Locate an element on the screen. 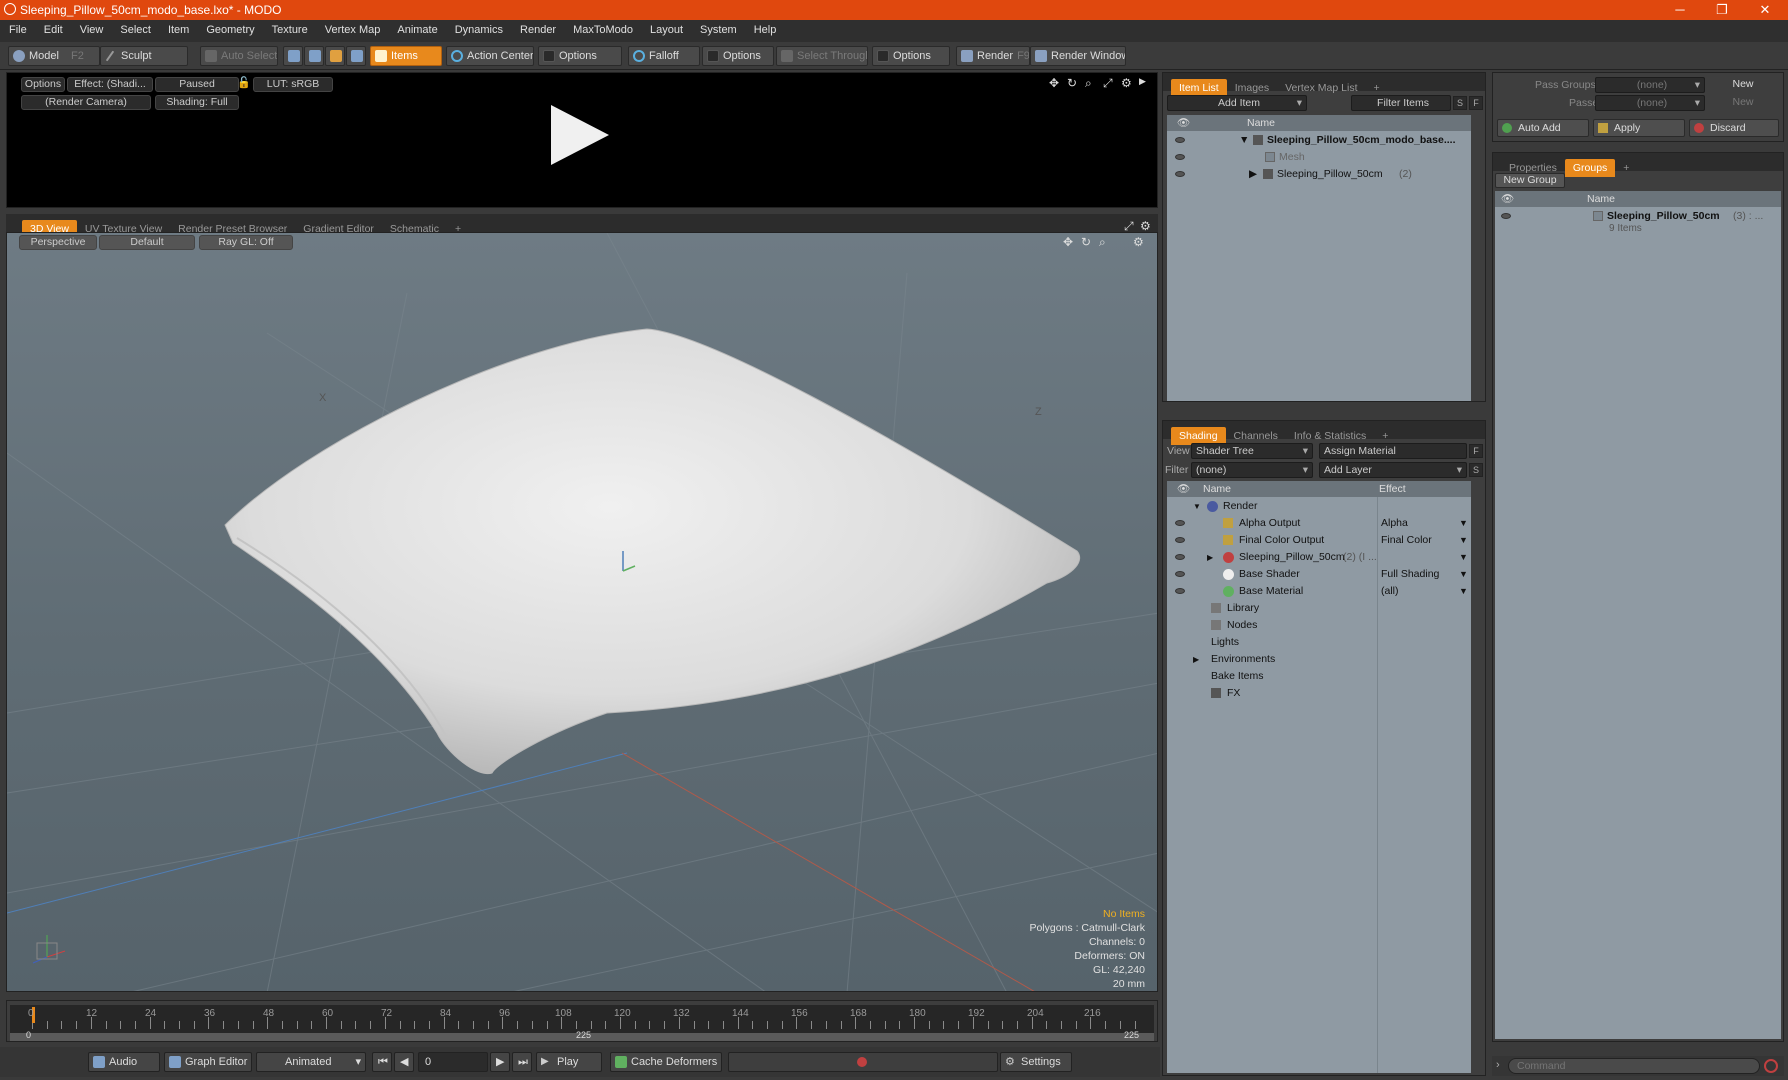 Image resolution: width=1788 pixels, height=1080 pixels. menu-layout: Layout is located at coordinates (666, 28).